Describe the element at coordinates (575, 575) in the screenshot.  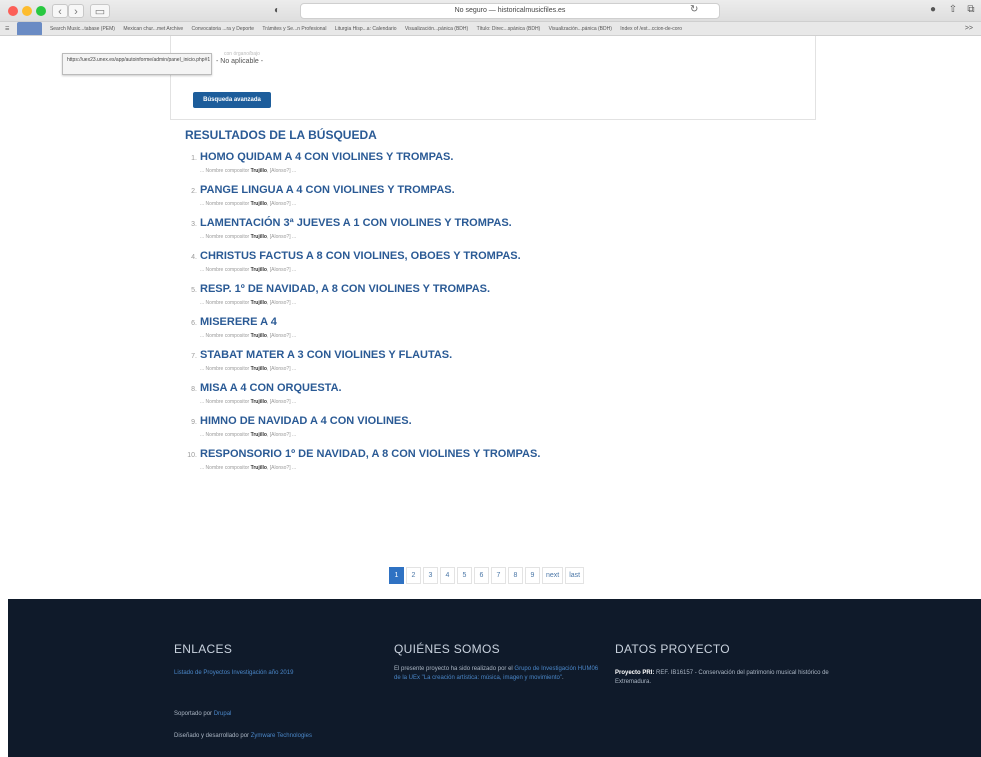
I see `page-last-link: last` at that location.